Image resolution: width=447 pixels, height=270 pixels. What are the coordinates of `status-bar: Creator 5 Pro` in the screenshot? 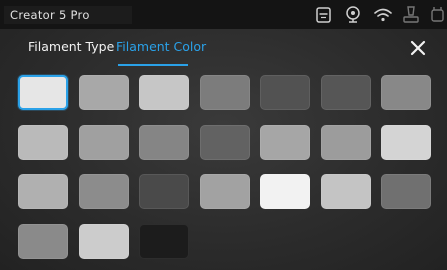 It's located at (223, 14).